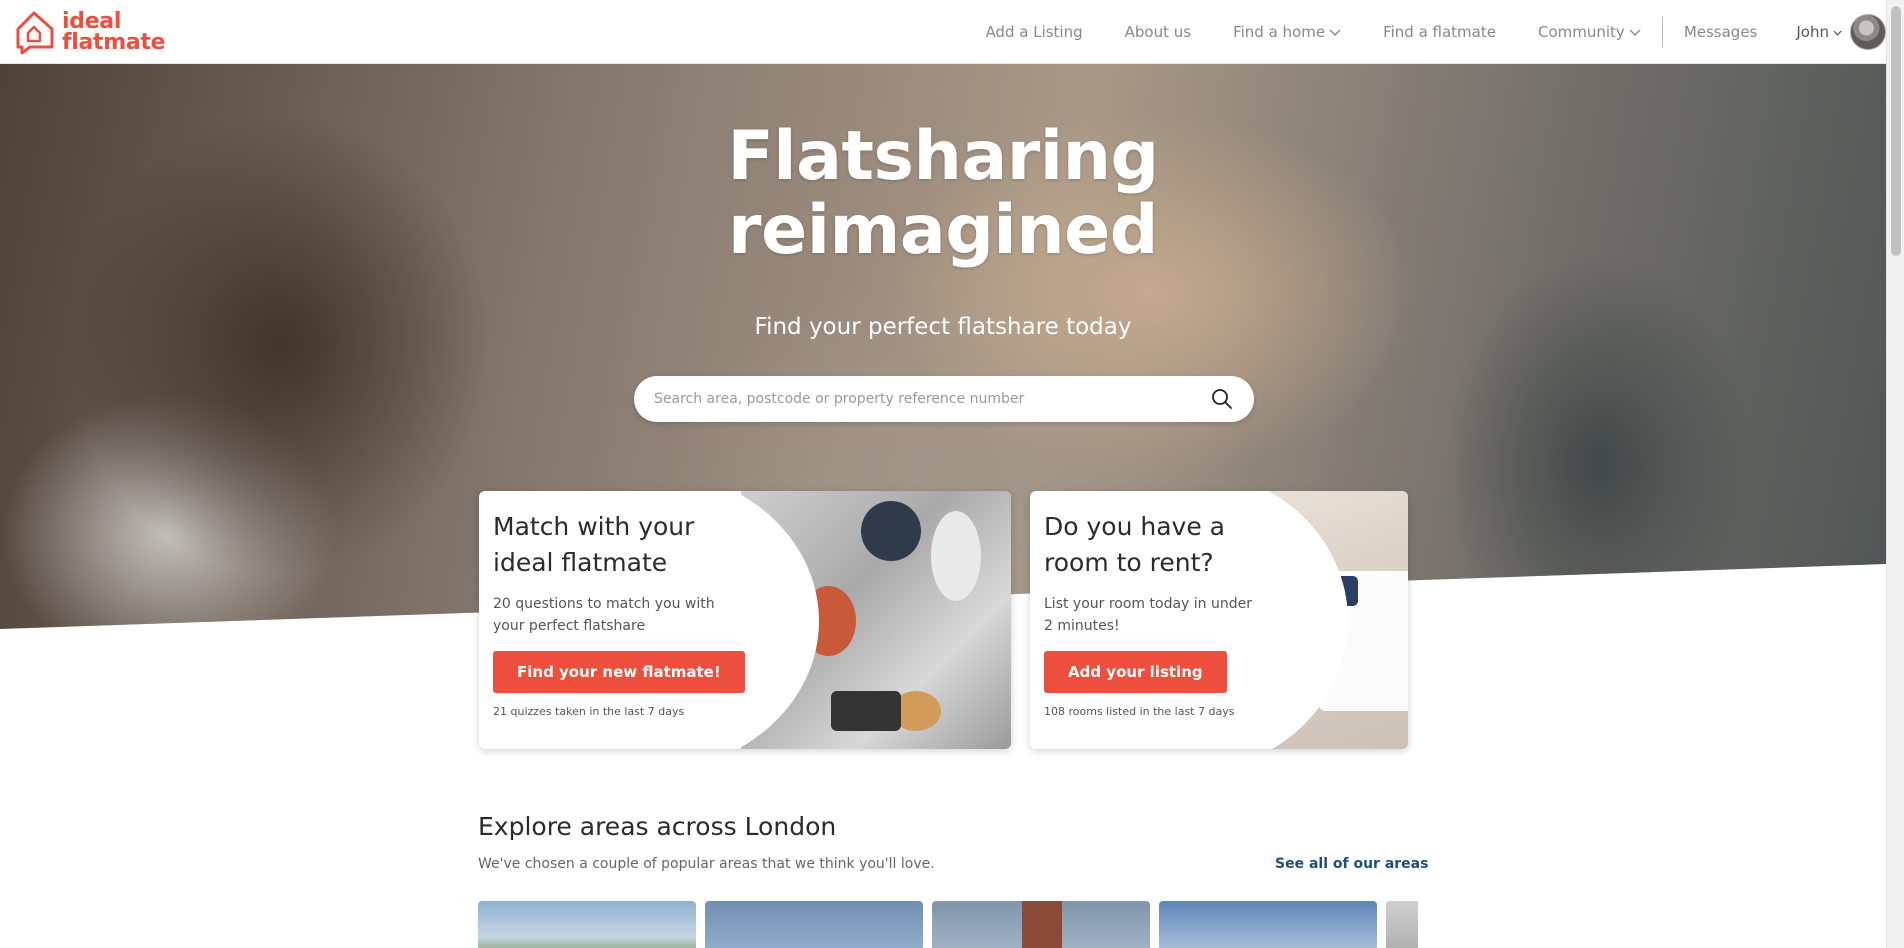 The width and height of the screenshot is (1904, 948). I want to click on nav-about-us-label: About us, so click(1158, 32).